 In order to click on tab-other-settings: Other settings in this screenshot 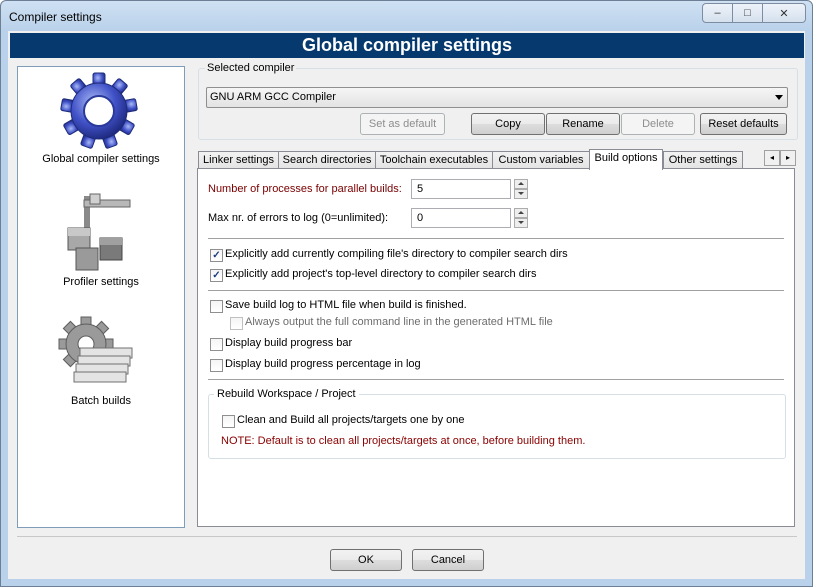, I will do `click(703, 160)`.